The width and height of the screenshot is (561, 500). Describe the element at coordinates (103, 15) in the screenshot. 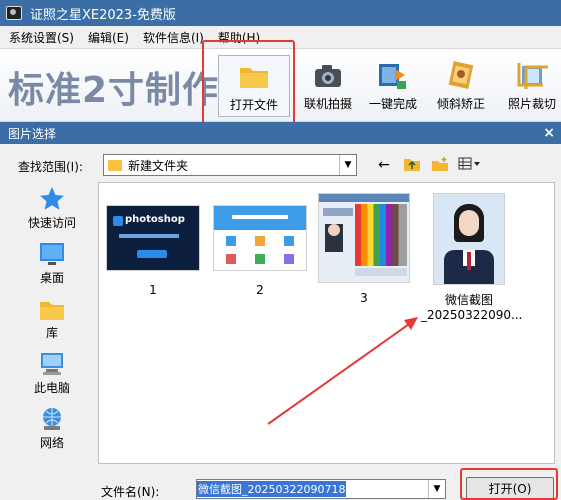

I see `window-title: 证照之星XE2023-免费版` at that location.